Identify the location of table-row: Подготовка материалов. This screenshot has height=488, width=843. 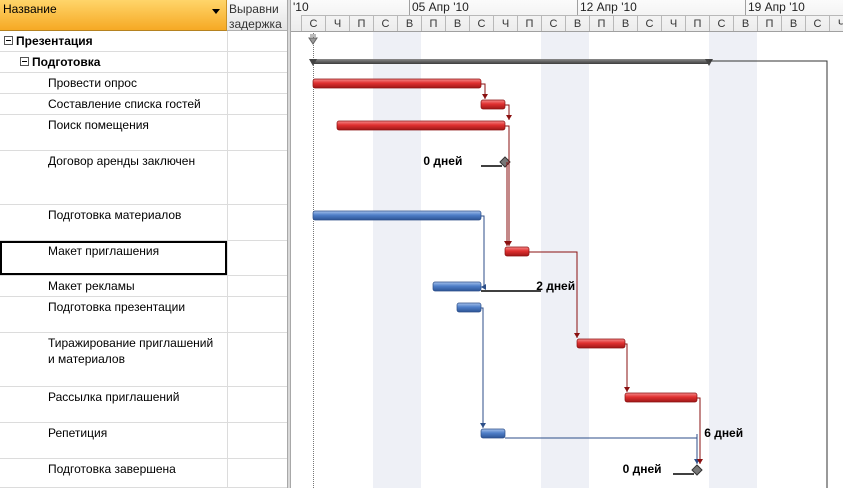
(143, 223).